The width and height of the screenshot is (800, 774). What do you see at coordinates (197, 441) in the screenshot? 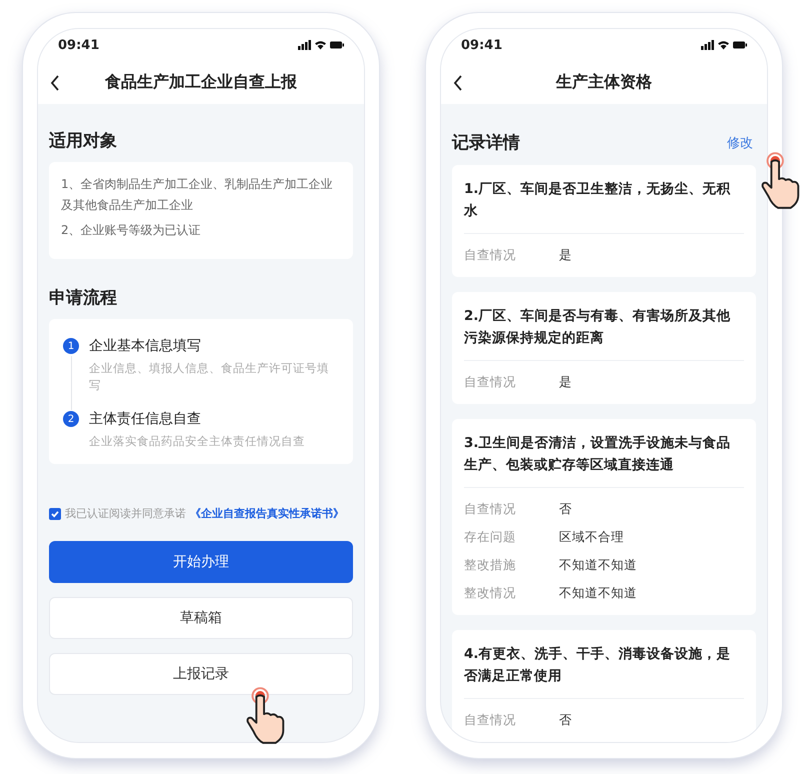
I see `step-description: 企业落实食品药品安全主体责任情况自查` at bounding box center [197, 441].